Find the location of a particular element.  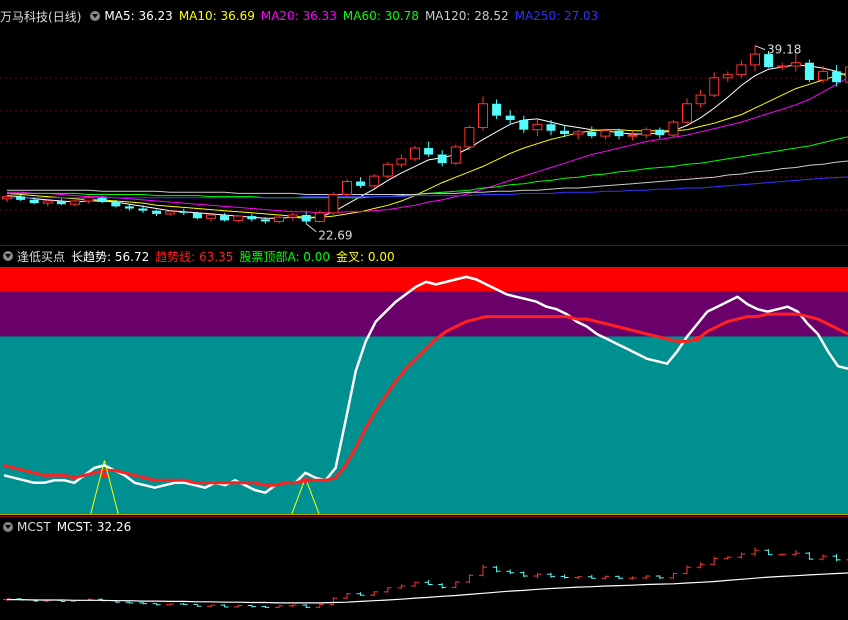

mcst-line is located at coordinates (427, 588).